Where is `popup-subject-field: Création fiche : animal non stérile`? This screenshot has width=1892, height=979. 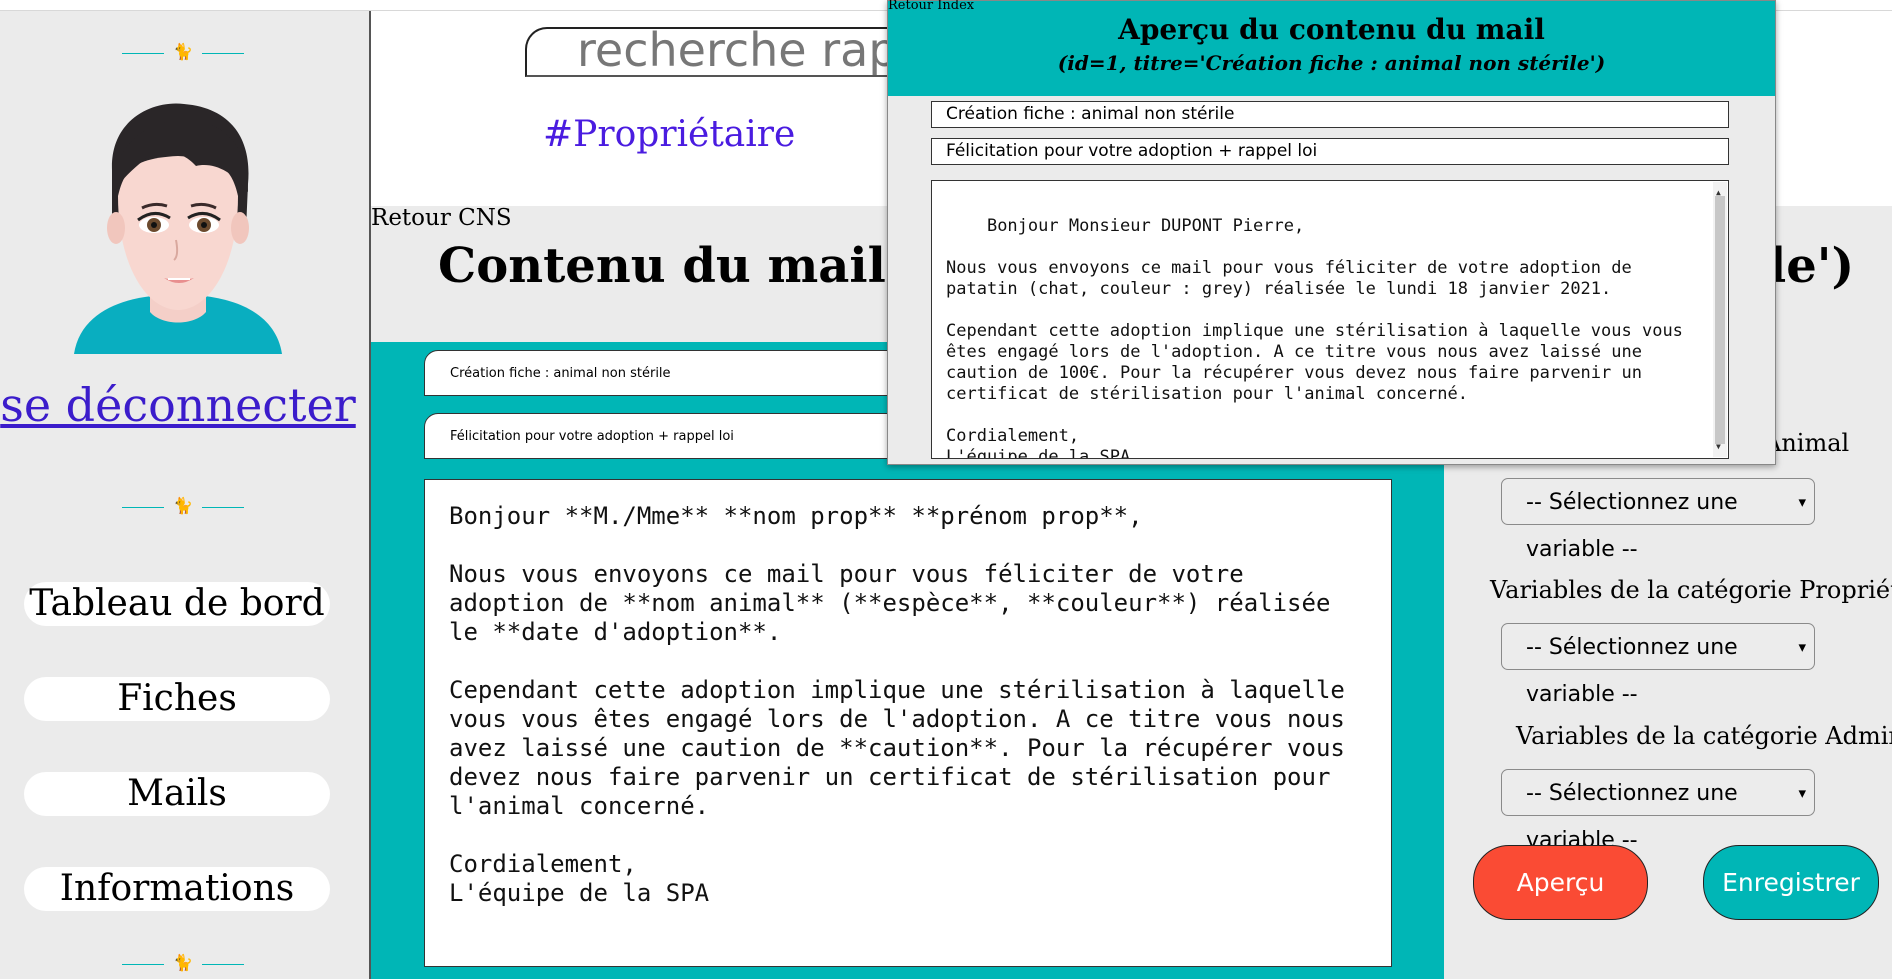
popup-subject-field: Création fiche : animal non stérile is located at coordinates (1330, 114).